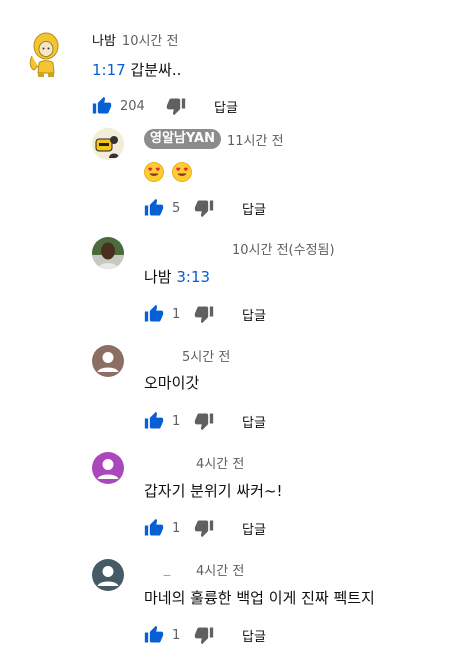  Describe the element at coordinates (167, 569) in the screenshot. I see `author-name: _` at that location.